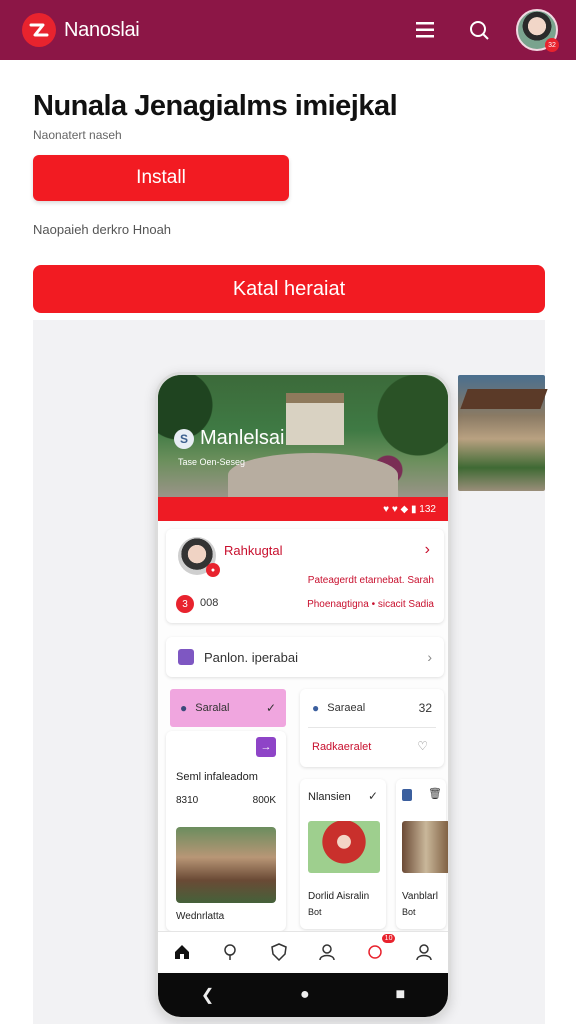 The height and width of the screenshot is (1024, 576). I want to click on profile-icon, so click(327, 952).